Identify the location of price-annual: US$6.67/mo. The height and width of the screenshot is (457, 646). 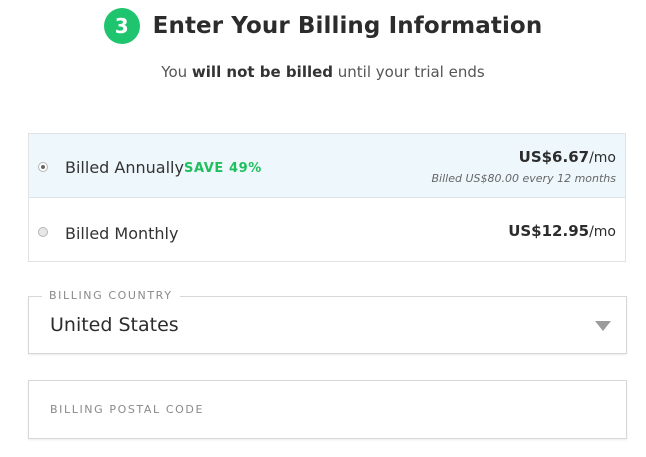
(567, 157).